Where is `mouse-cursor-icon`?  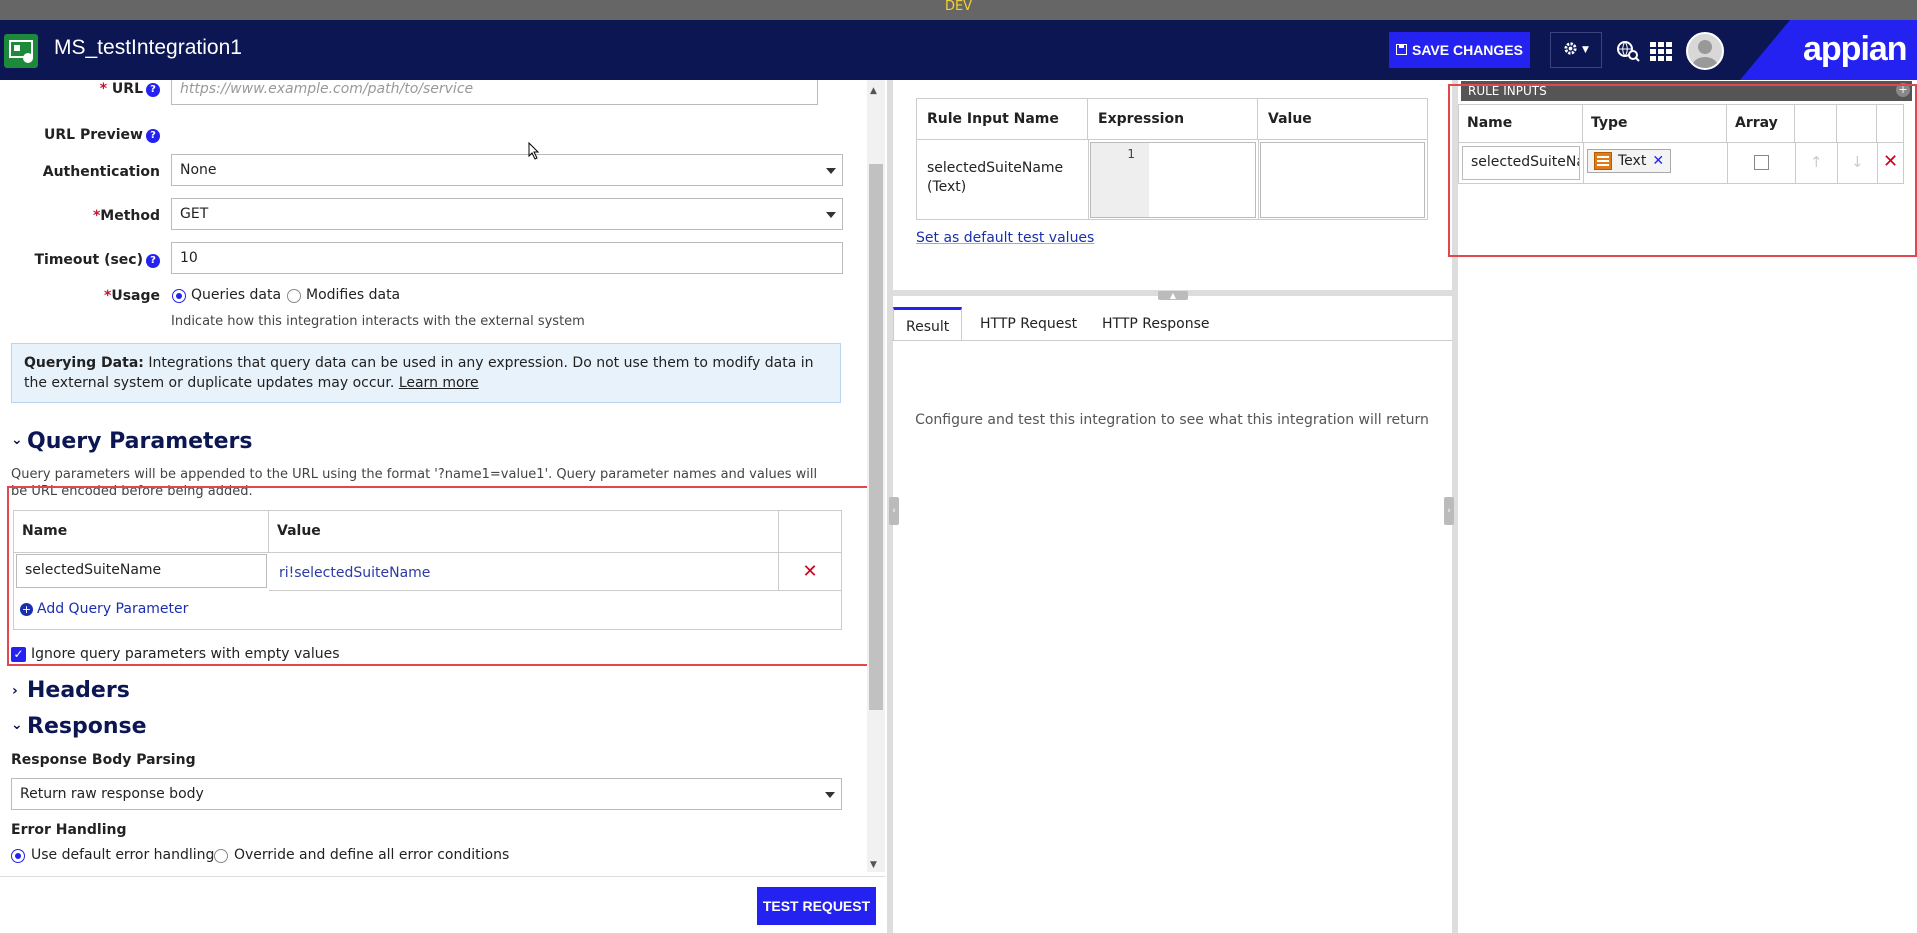
mouse-cursor-icon is located at coordinates (534, 151).